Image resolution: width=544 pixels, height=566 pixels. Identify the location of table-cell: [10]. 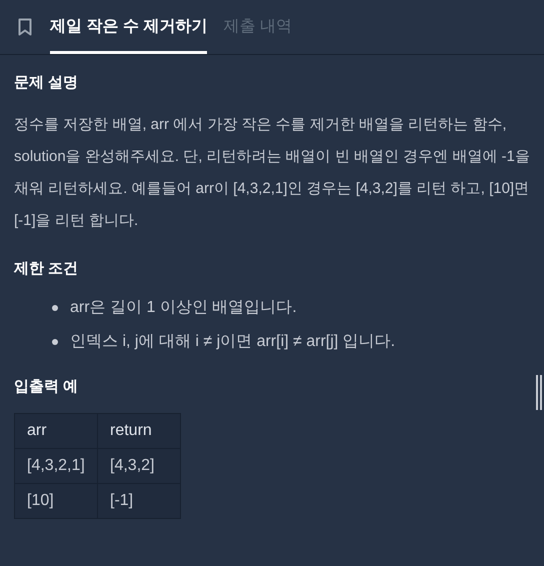
(56, 501).